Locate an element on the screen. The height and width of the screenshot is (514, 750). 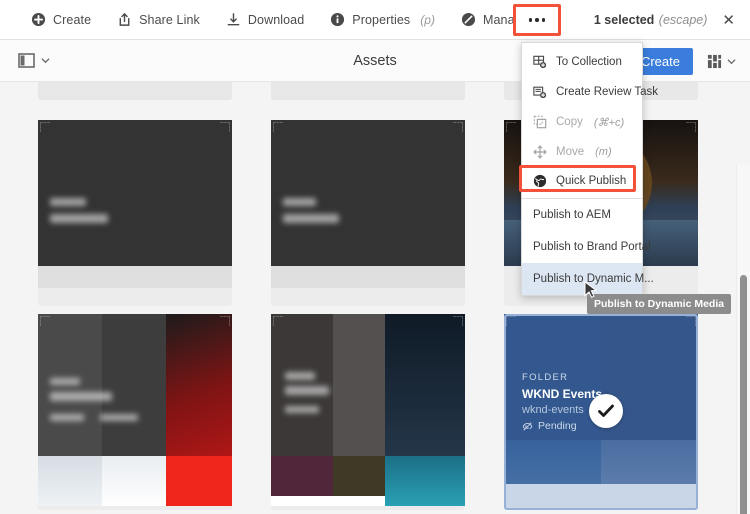
add-to-collection-icon is located at coordinates (540, 62).